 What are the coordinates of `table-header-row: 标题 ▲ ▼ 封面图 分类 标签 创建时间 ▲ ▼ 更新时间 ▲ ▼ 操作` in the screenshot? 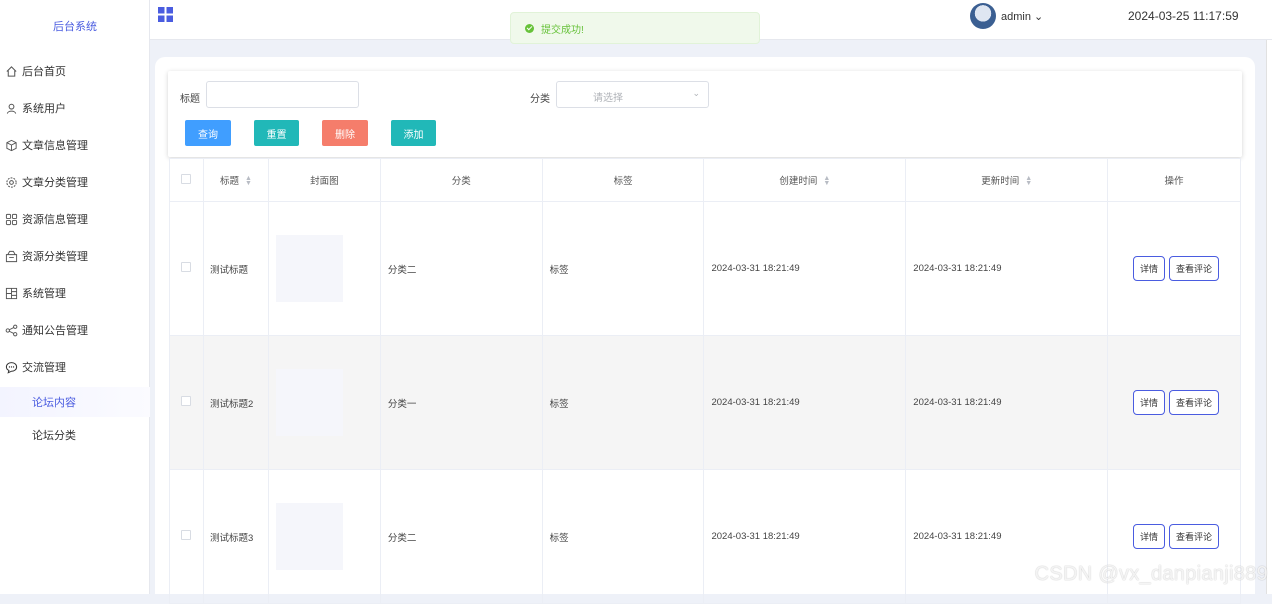 It's located at (705, 180).